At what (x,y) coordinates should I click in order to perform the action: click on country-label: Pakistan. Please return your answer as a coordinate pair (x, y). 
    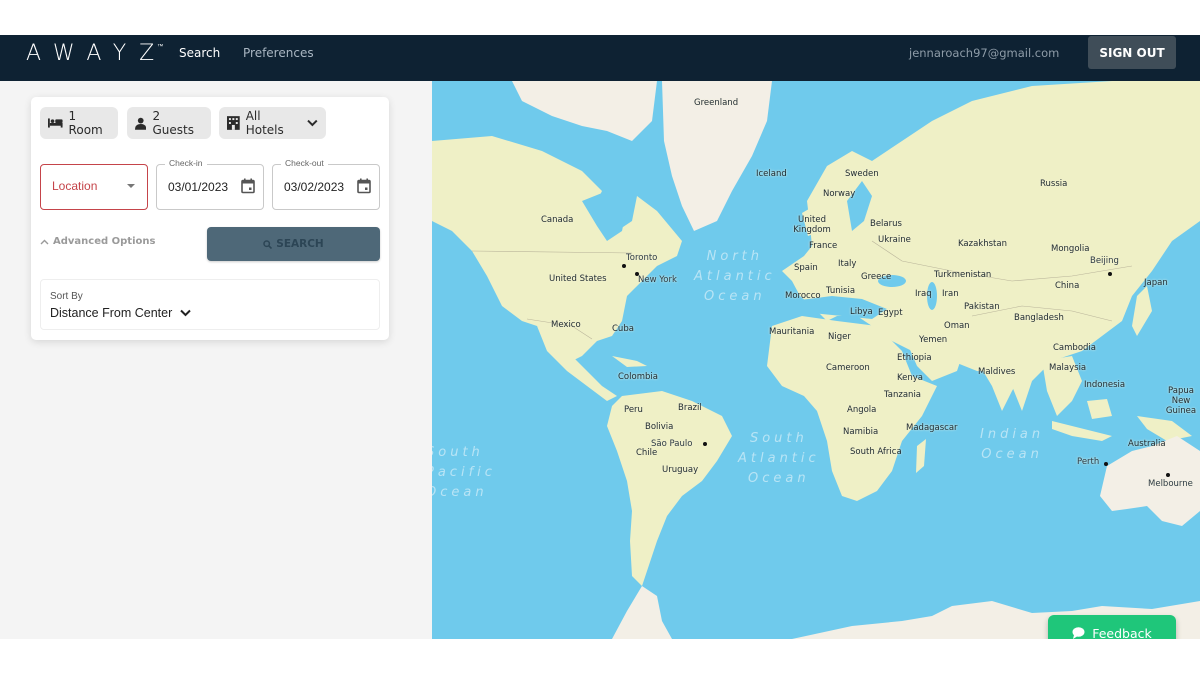
    Looking at the image, I should click on (982, 307).